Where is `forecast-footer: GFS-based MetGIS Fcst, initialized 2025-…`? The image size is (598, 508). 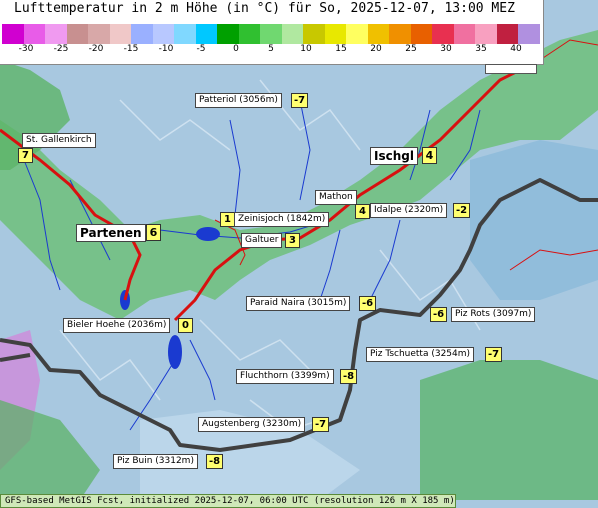 forecast-footer: GFS-based MetGIS Fcst, initialized 2025-… is located at coordinates (228, 501).